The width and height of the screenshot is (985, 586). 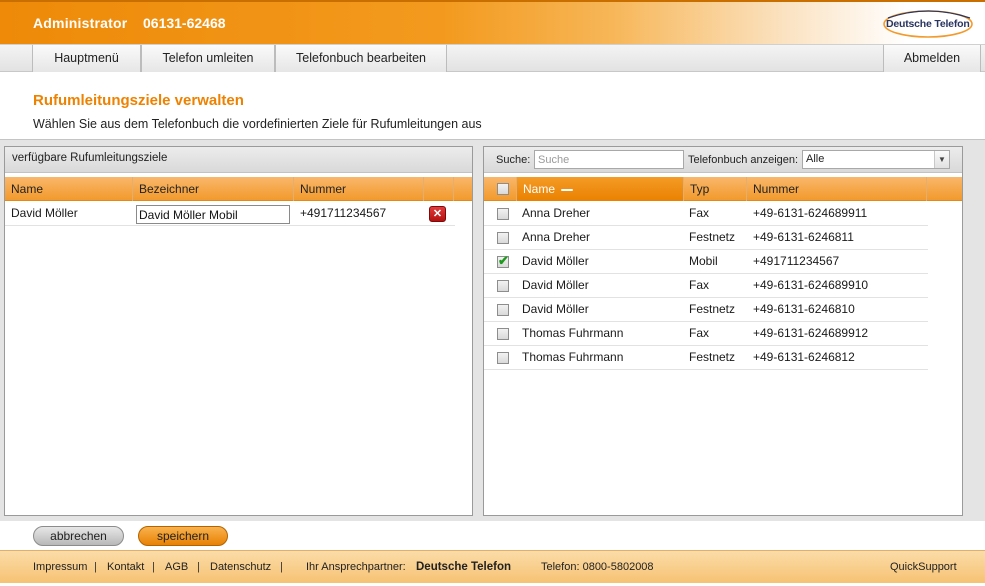 What do you see at coordinates (176, 567) in the screenshot?
I see `footer-link-agb: AGB` at bounding box center [176, 567].